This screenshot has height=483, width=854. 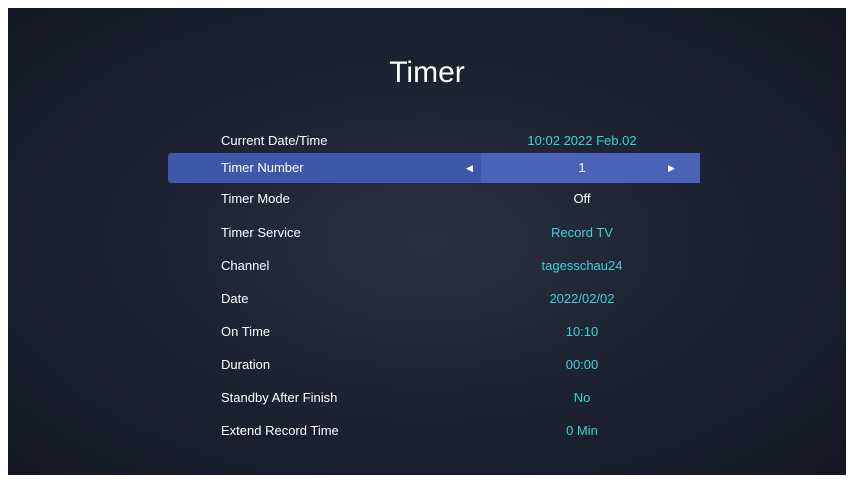 I want to click on row-timer-mode: Timer Mode Off, so click(x=434, y=199).